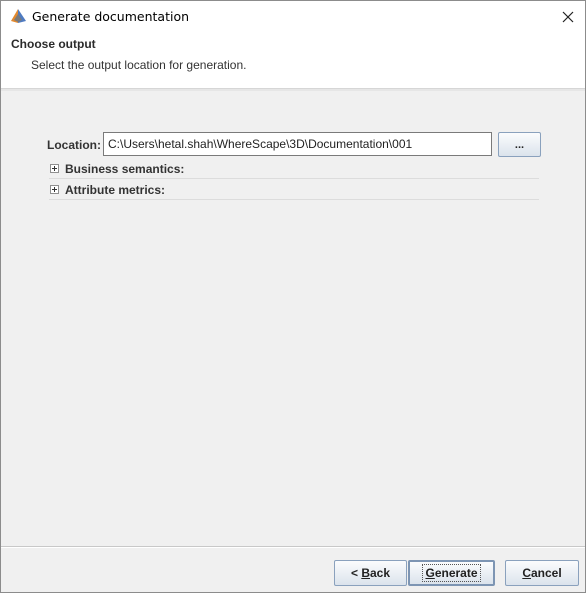 The image size is (586, 593). What do you see at coordinates (125, 169) in the screenshot?
I see `business-semantics-label: Business semantics:` at bounding box center [125, 169].